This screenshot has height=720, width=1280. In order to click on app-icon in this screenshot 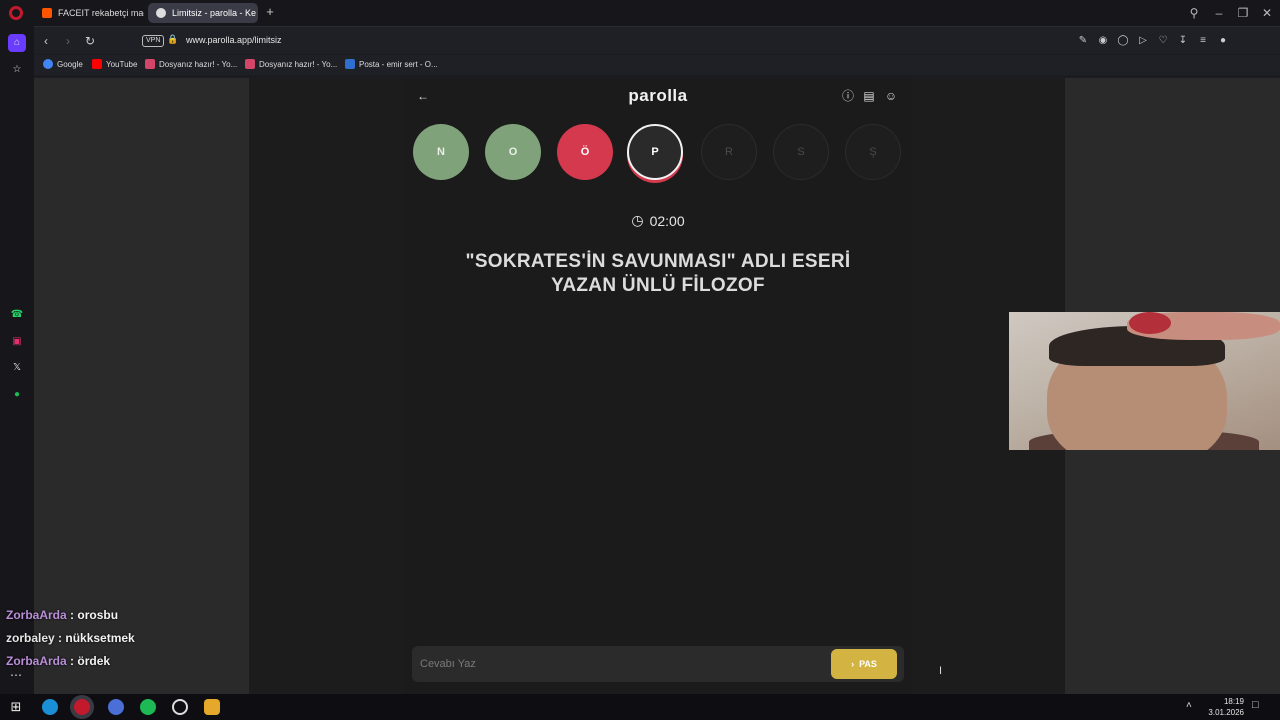, I will do `click(212, 707)`.